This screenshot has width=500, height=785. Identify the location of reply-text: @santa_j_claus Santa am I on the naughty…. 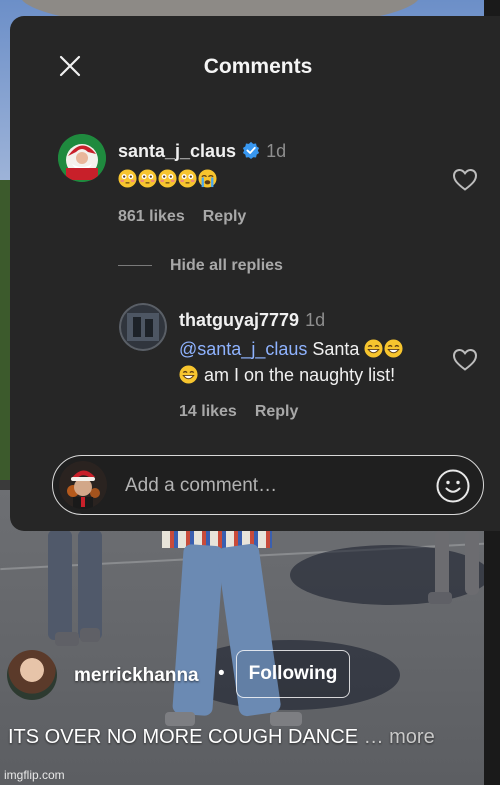
(309, 362).